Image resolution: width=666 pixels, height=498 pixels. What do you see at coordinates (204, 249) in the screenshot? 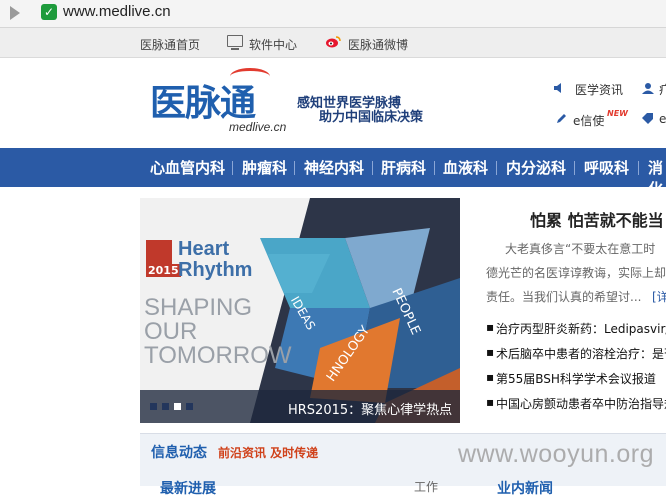
I see `hrs-logo-heart: Heart` at bounding box center [204, 249].